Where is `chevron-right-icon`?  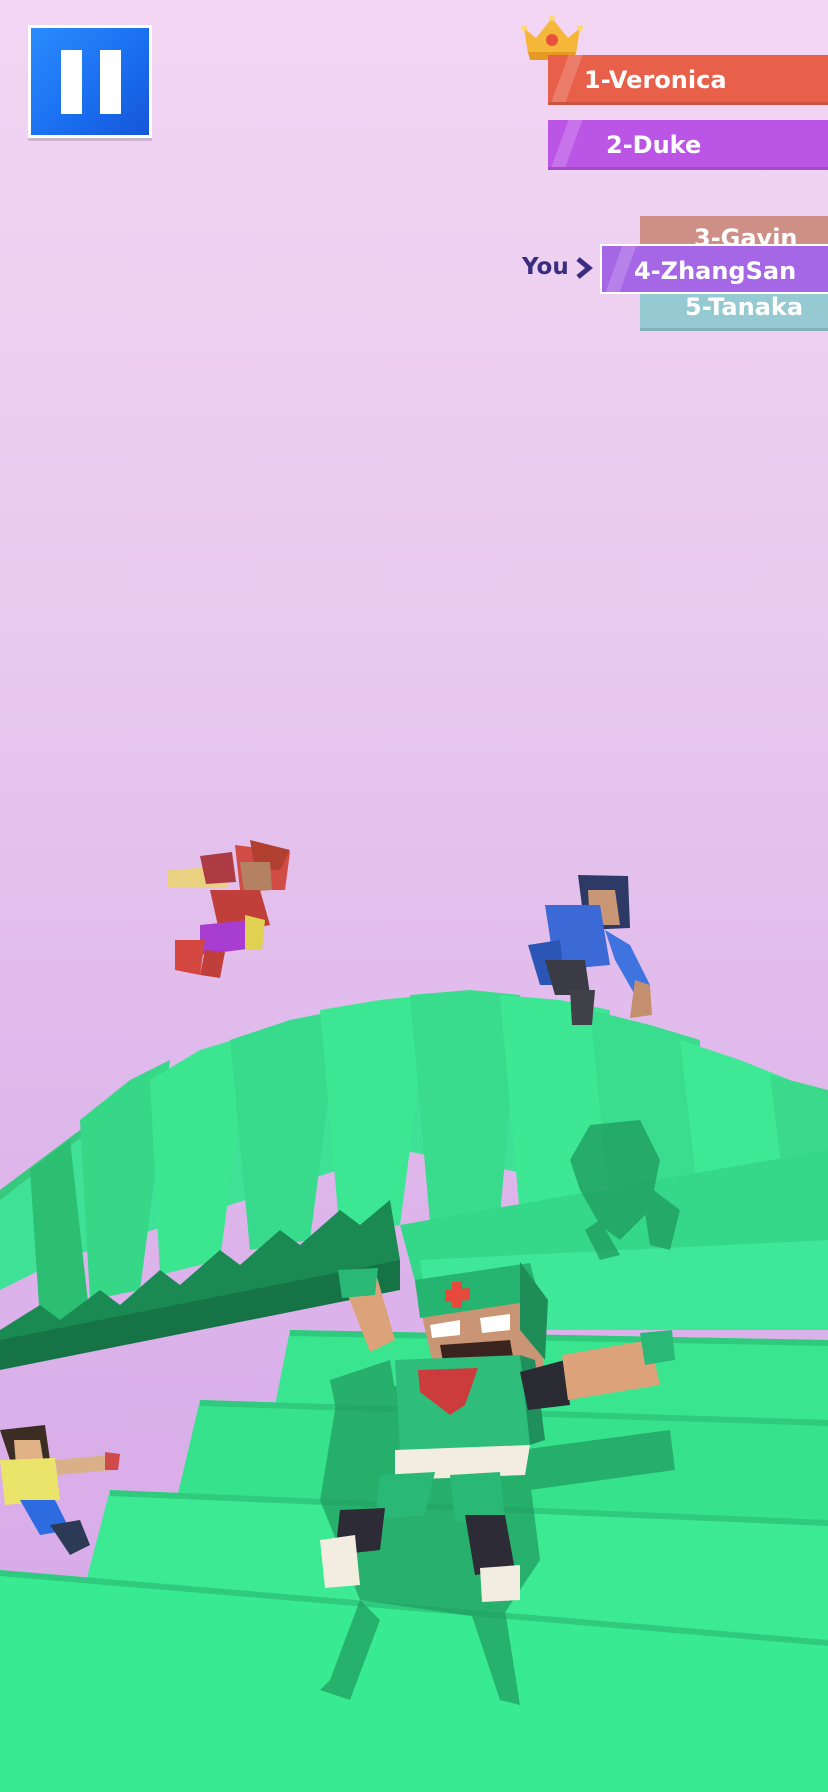
chevron-right-icon is located at coordinates (584, 268).